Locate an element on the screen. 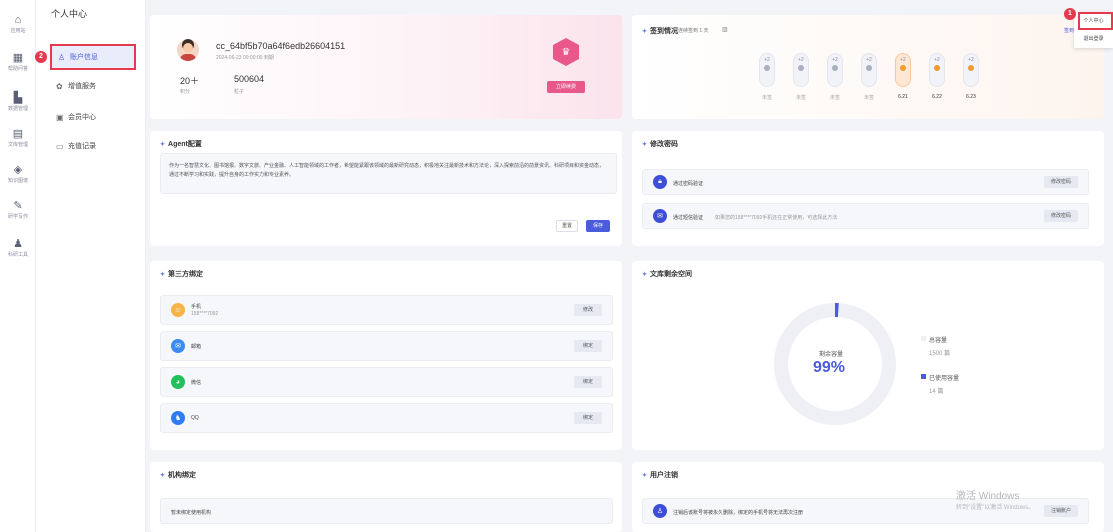 This screenshot has width=1113, height=532. rail-item: ♟ 科研工具 is located at coordinates (18, 248).